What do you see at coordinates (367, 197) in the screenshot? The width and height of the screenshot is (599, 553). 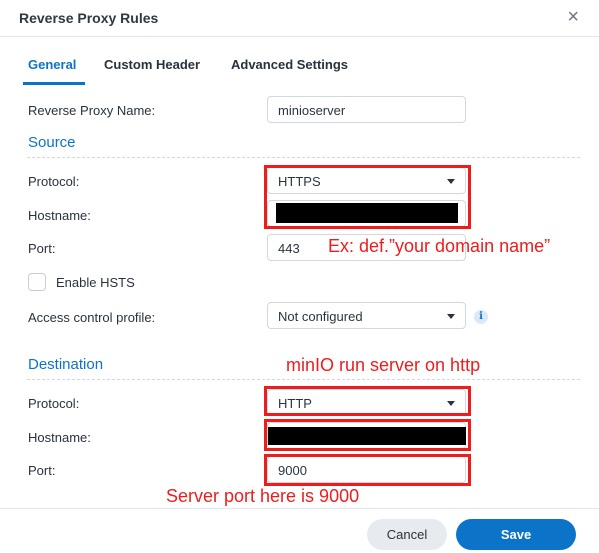 I see `annotation-box-source` at bounding box center [367, 197].